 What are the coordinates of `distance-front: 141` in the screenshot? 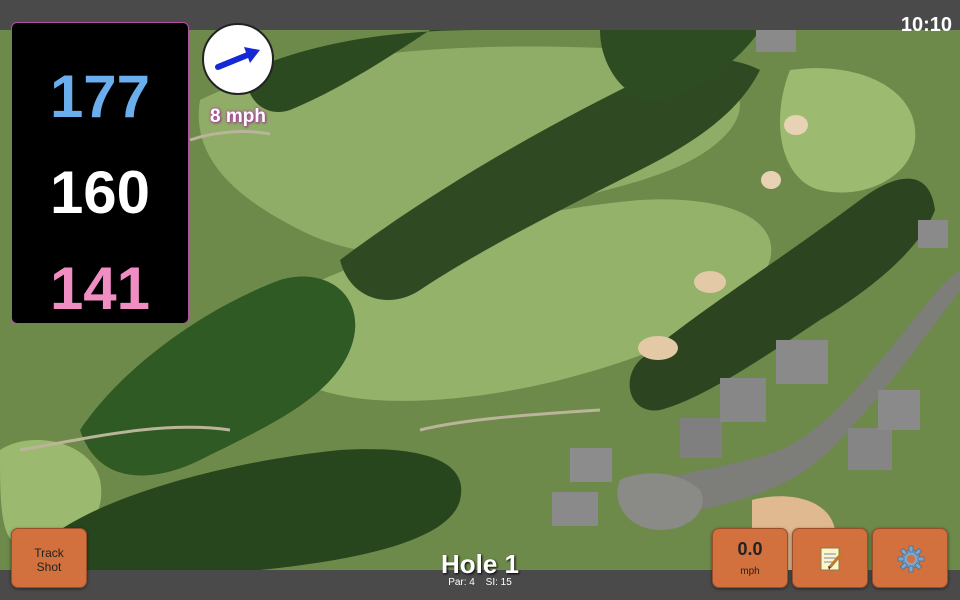 It's located at (100, 288).